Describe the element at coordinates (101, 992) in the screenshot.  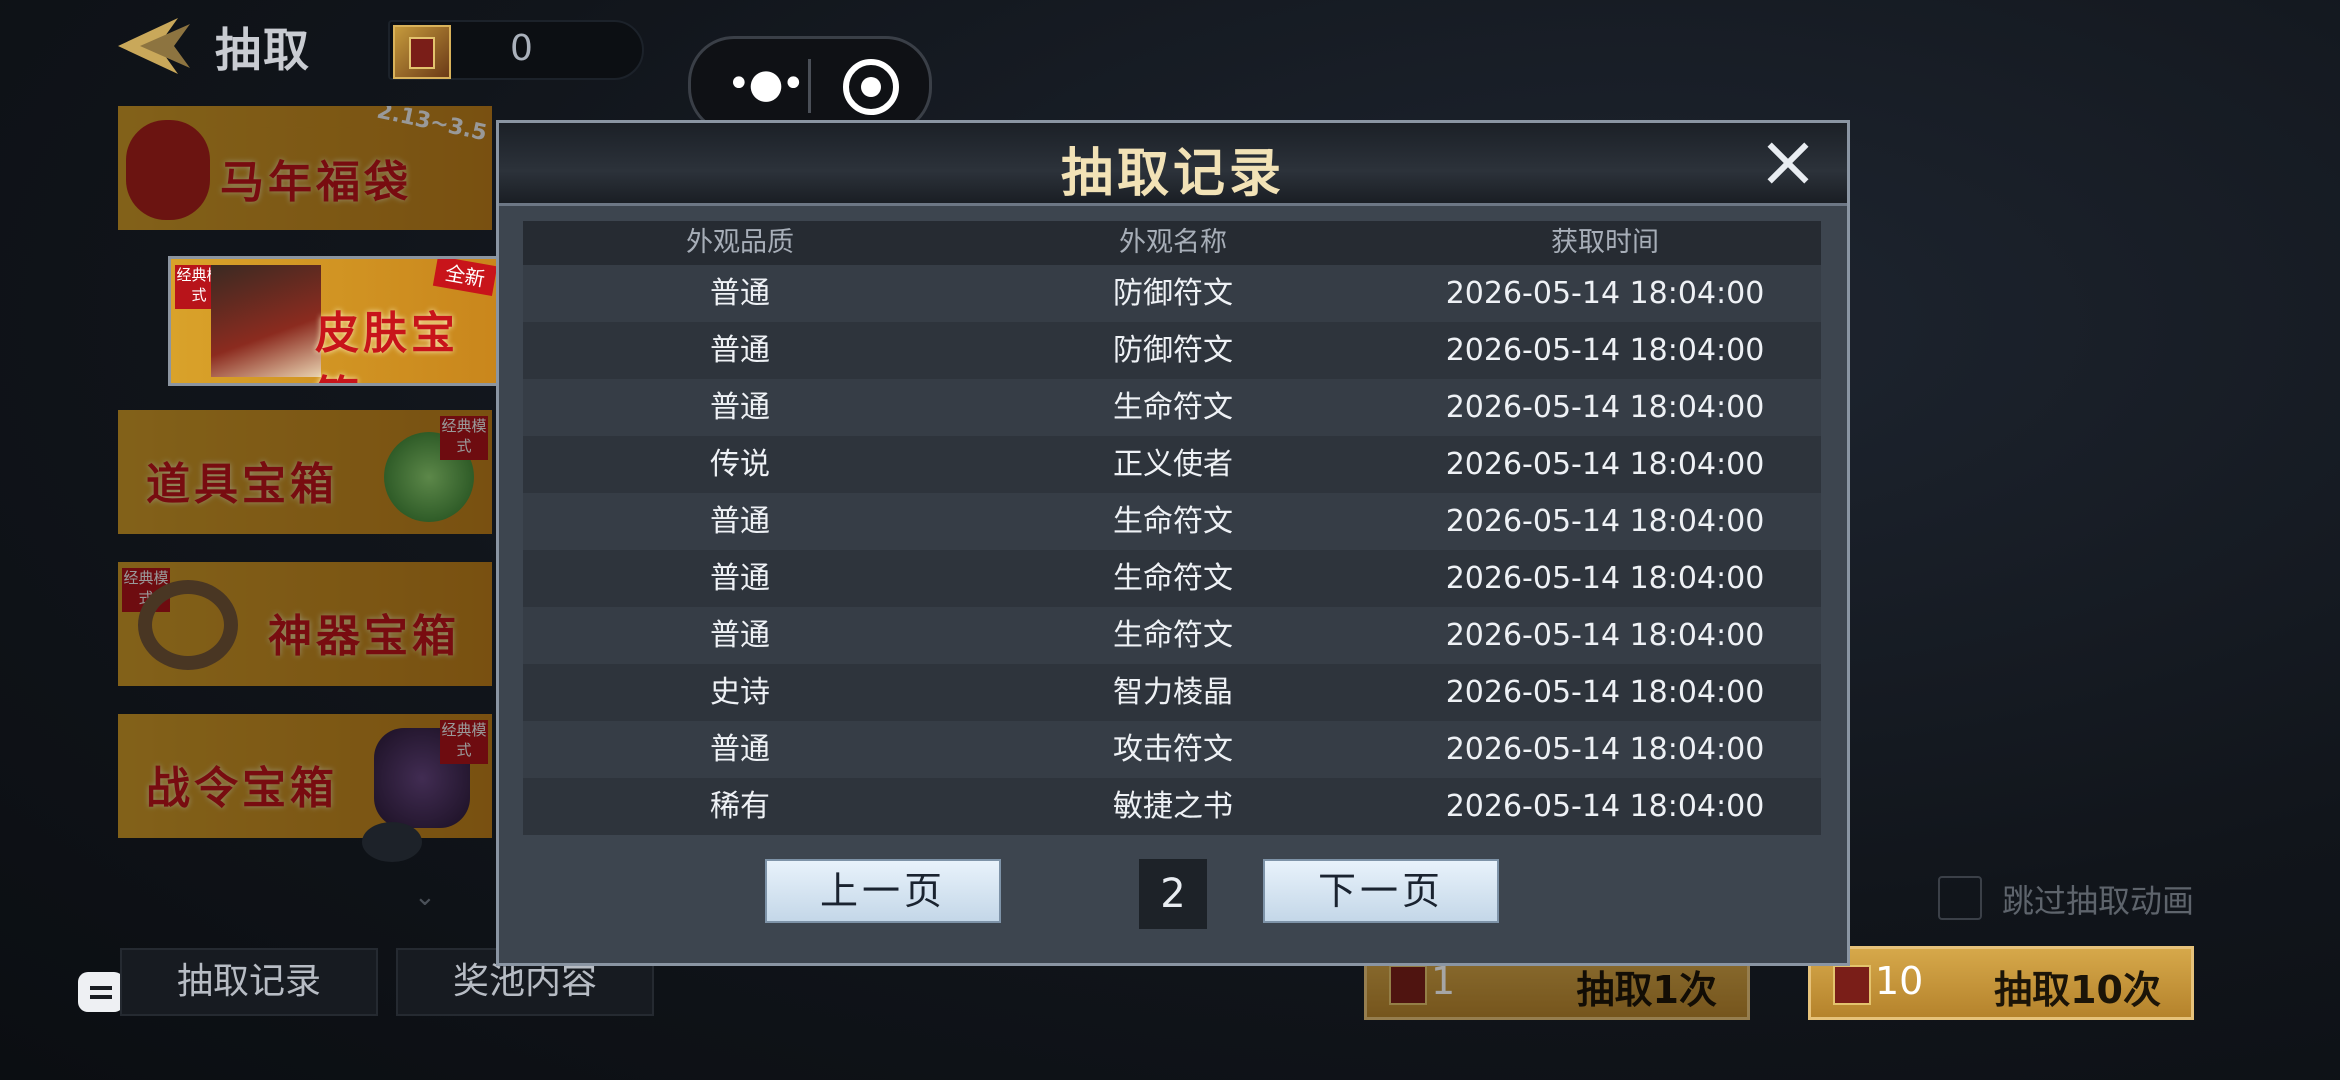
I see `chat-icon` at that location.